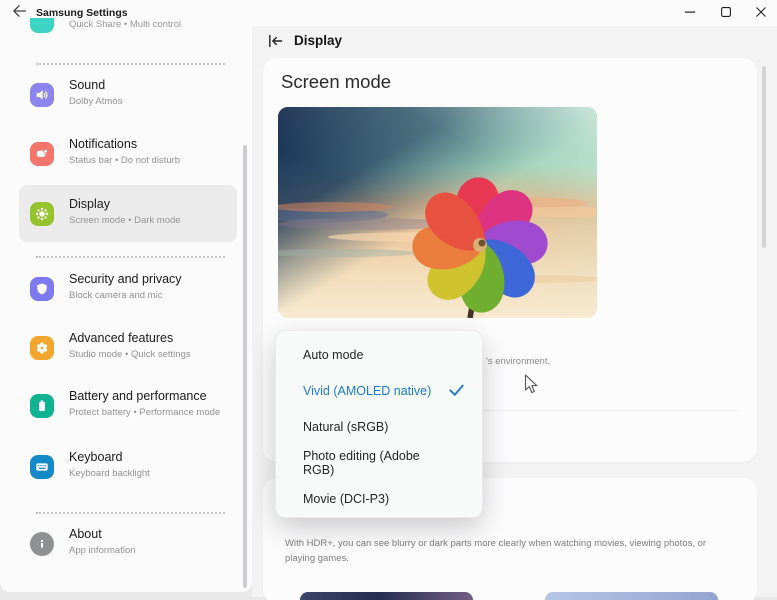 This screenshot has width=777, height=600. What do you see at coordinates (128, 94) in the screenshot?
I see `sidebar-item-sound: Sound Dolby Atmos` at bounding box center [128, 94].